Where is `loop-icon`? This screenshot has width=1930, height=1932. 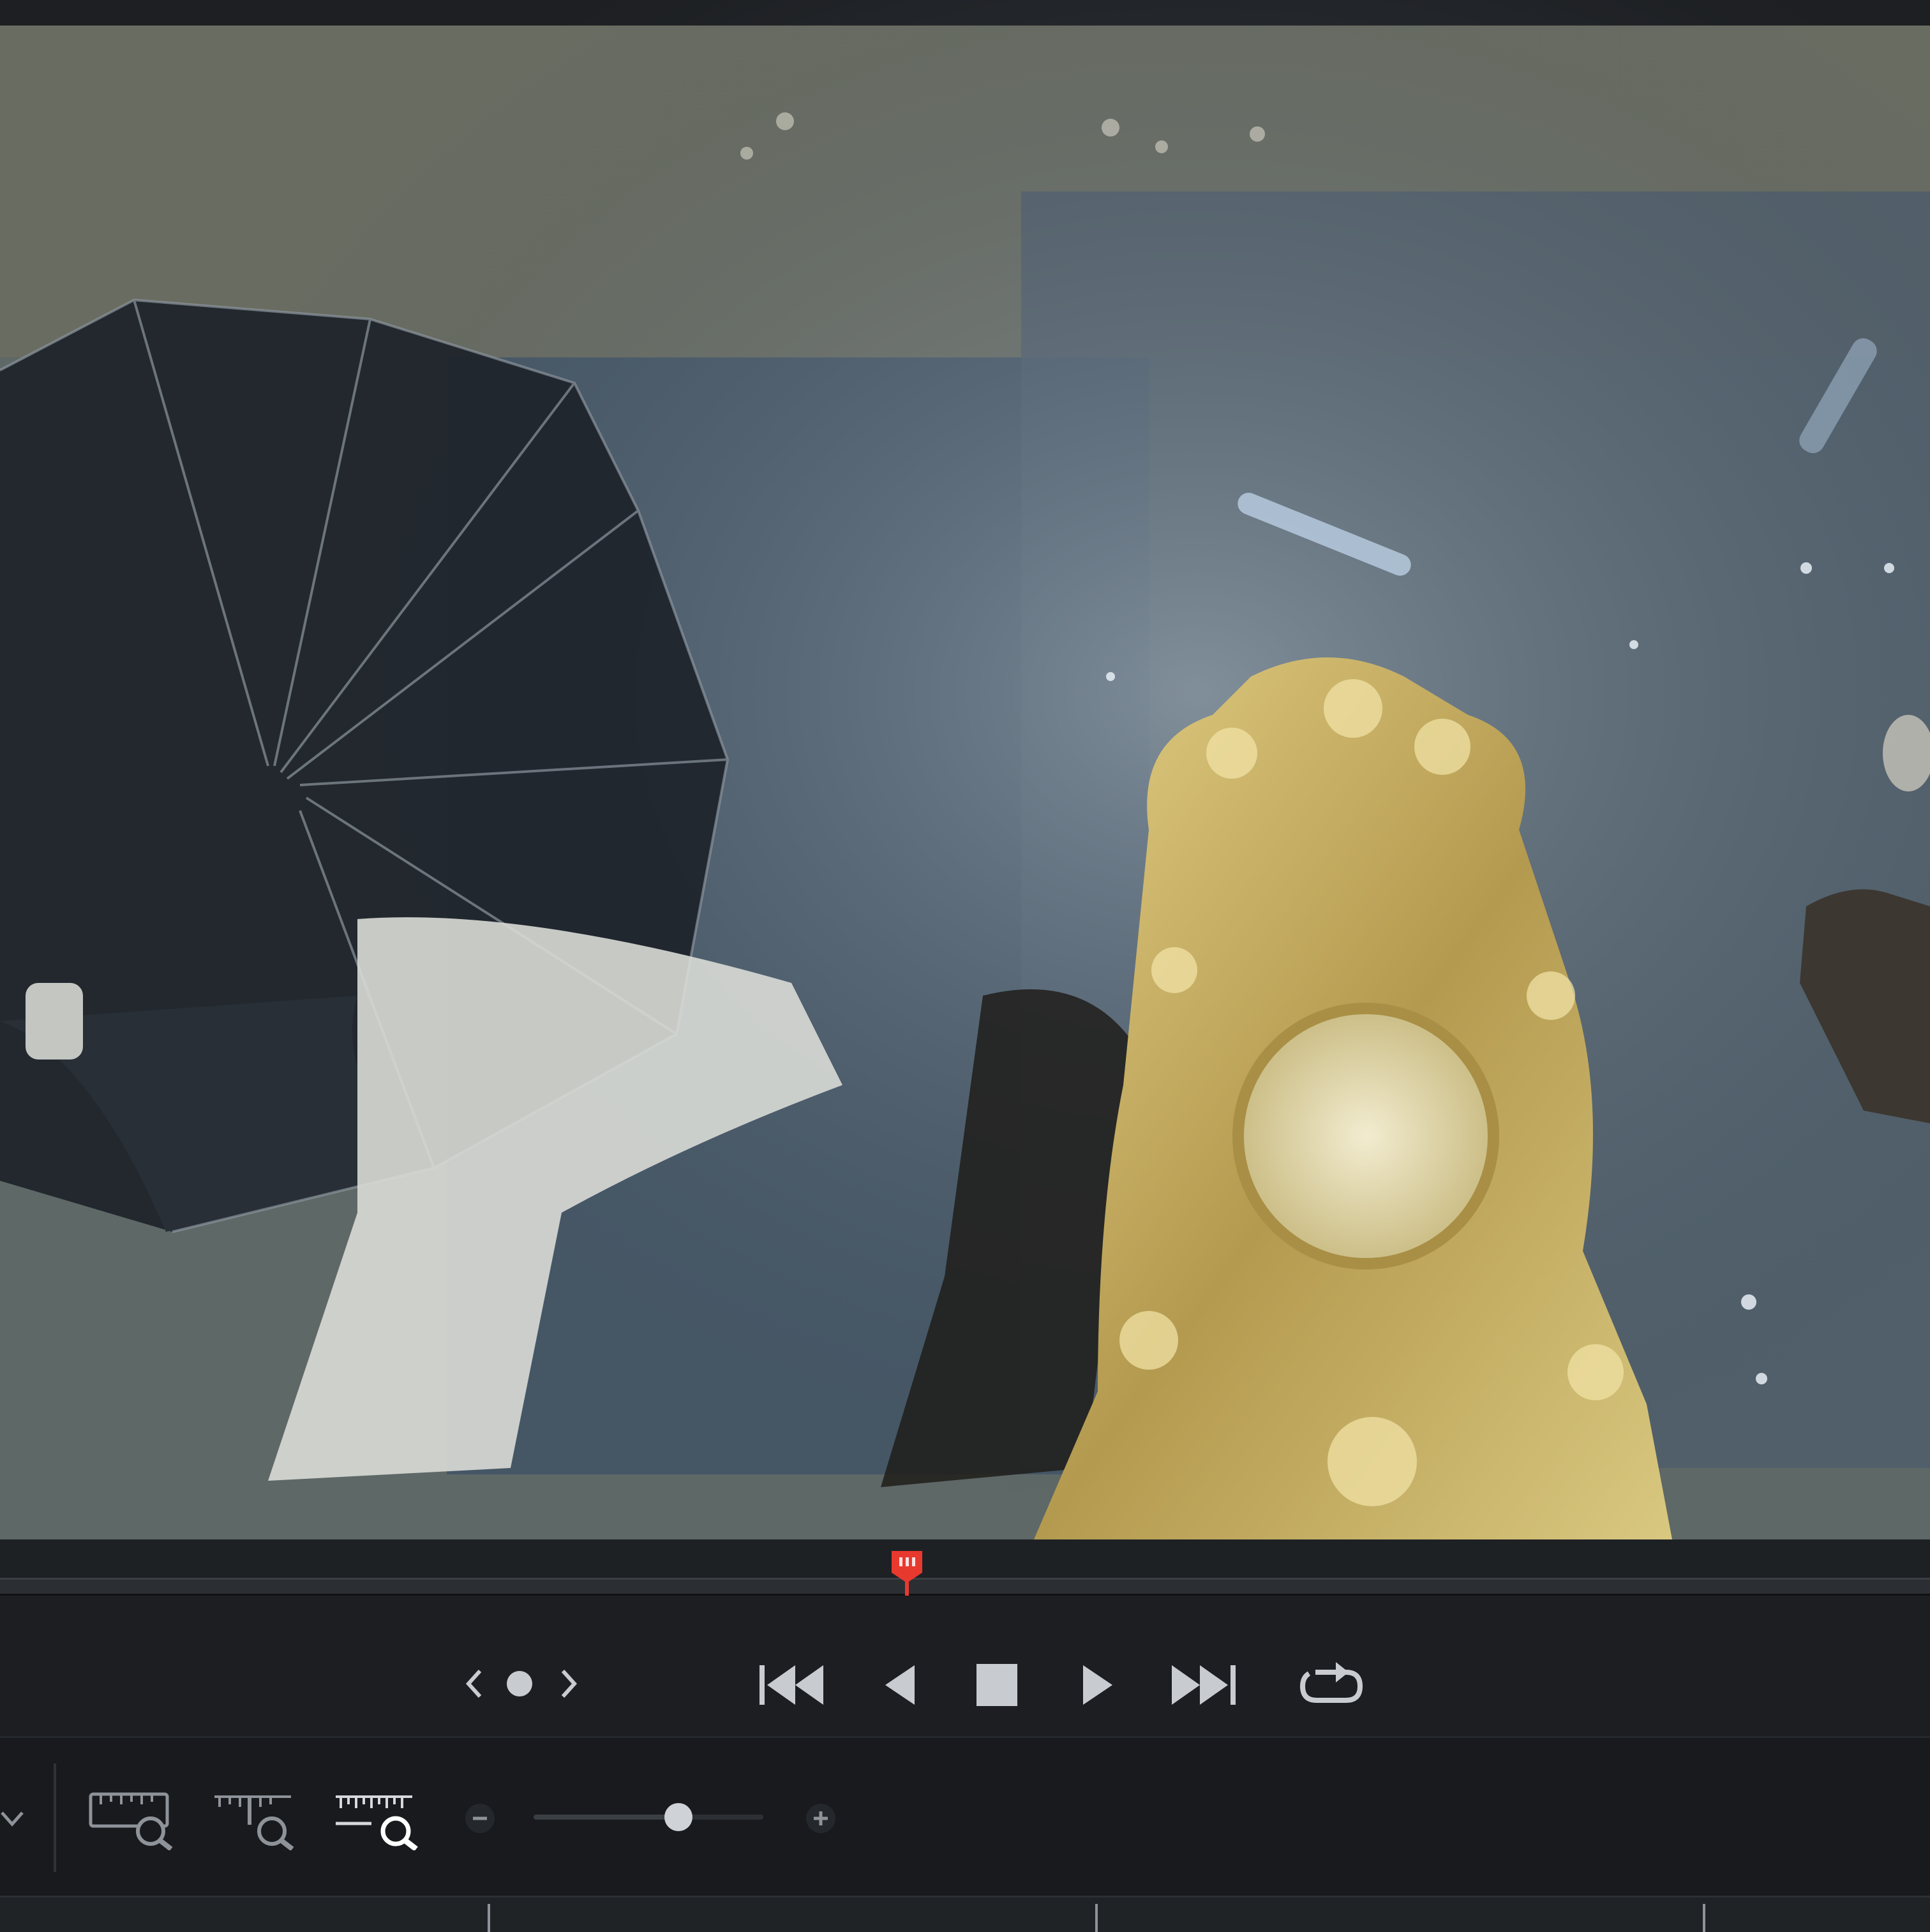 loop-icon is located at coordinates (1331, 1682).